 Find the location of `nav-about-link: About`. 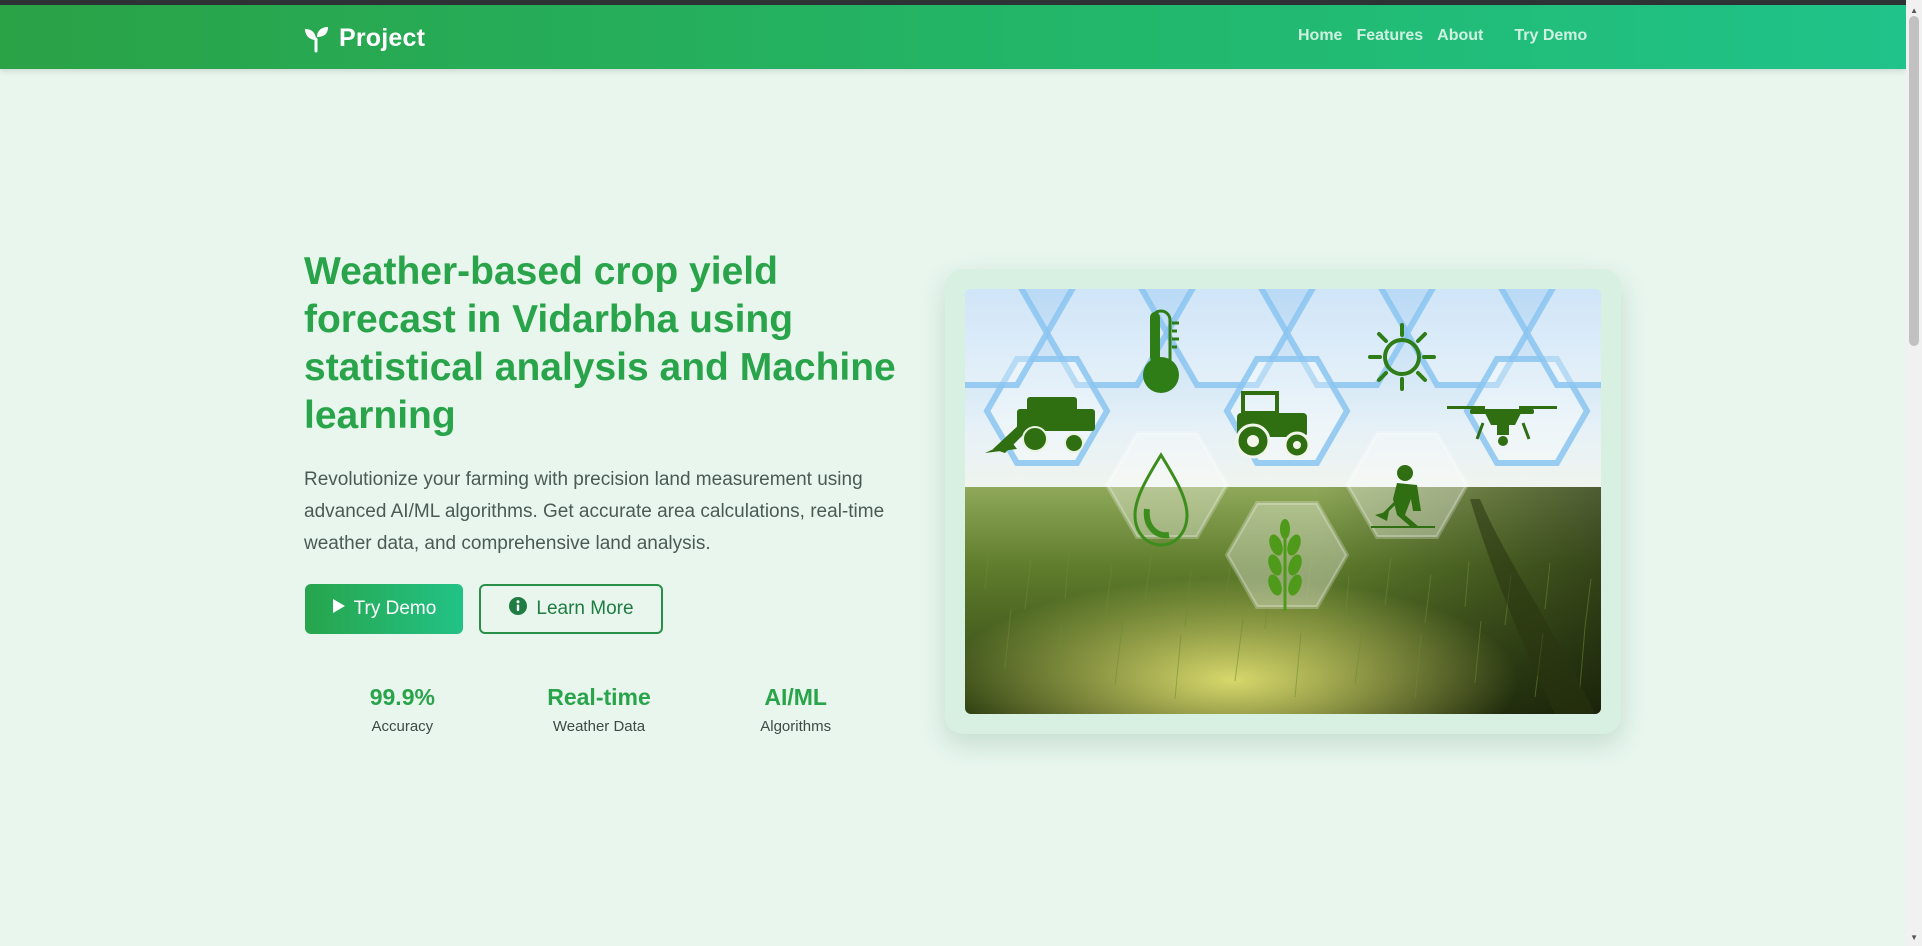

nav-about-link: About is located at coordinates (1460, 36).